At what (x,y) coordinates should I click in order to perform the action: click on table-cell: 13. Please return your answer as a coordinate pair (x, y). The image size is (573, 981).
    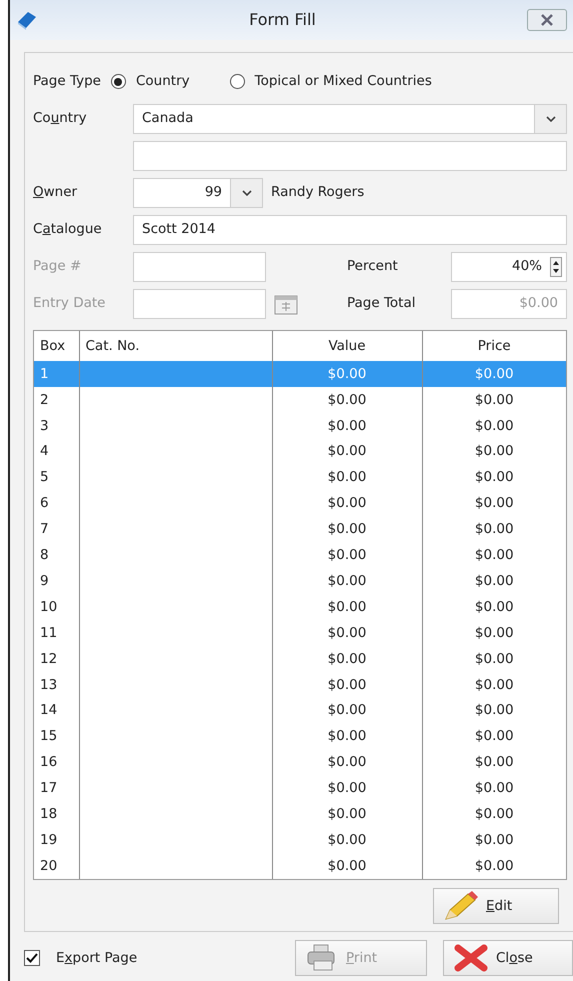
    Looking at the image, I should click on (56, 685).